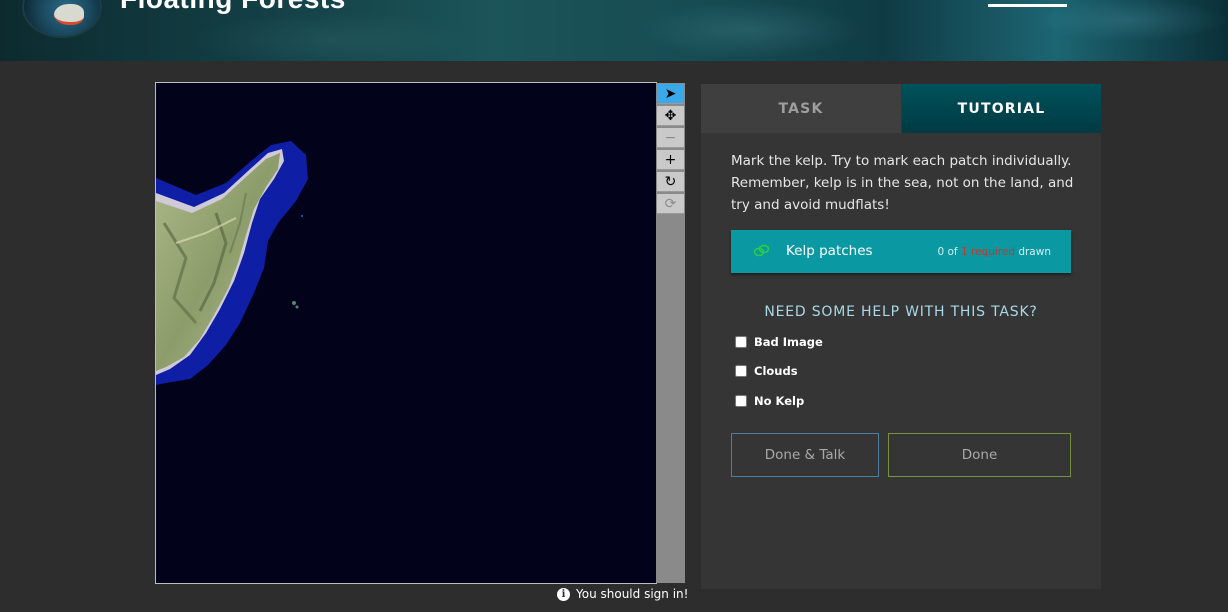 The image size is (1228, 612). I want to click on viewer-toolbar: ➤ ✥ − + ↻ ⟳, so click(670, 333).